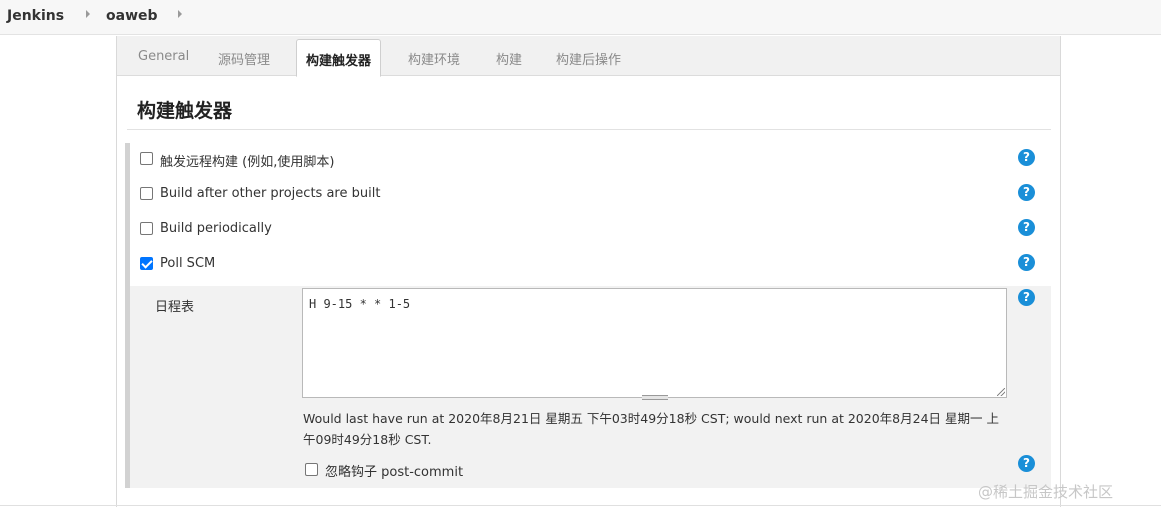 The width and height of the screenshot is (1161, 507). I want to click on watermark: @稀土掘金技术社区, so click(1046, 492).